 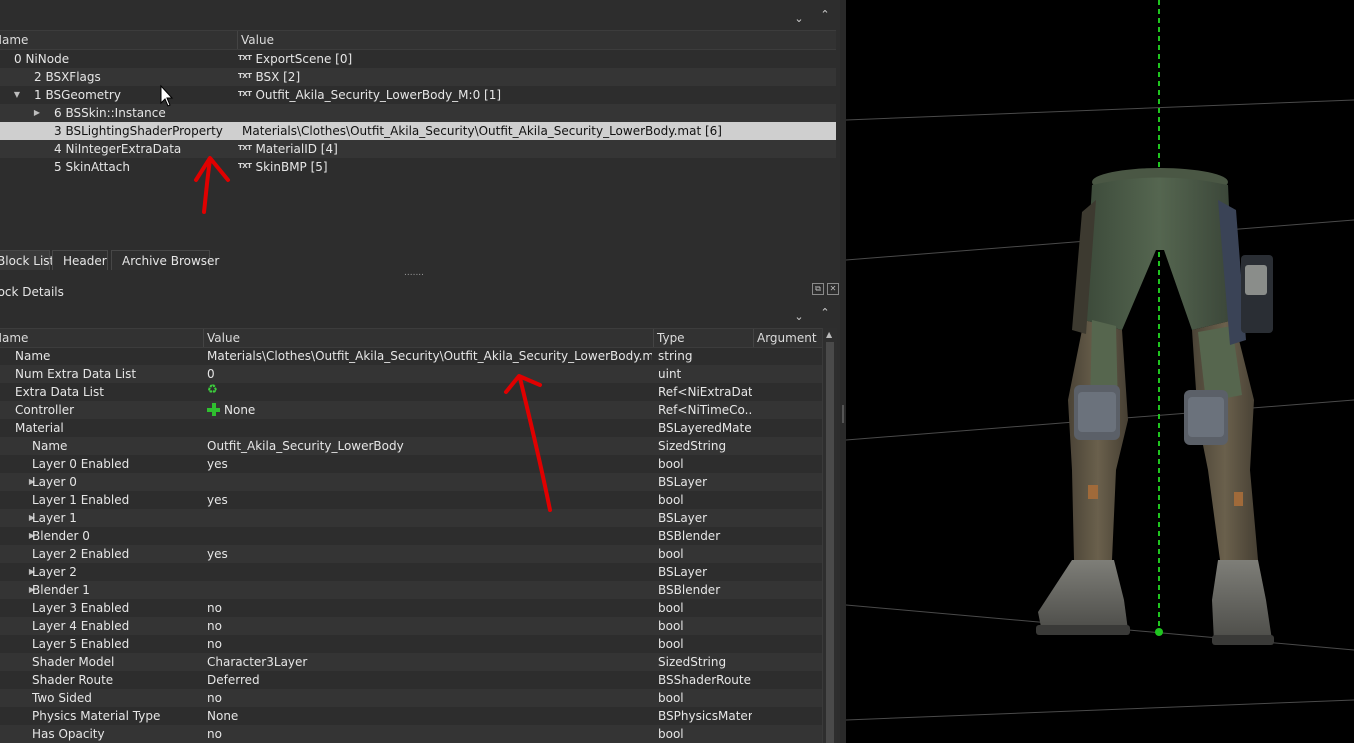 I want to click on origin-marker, so click(x=1159, y=632).